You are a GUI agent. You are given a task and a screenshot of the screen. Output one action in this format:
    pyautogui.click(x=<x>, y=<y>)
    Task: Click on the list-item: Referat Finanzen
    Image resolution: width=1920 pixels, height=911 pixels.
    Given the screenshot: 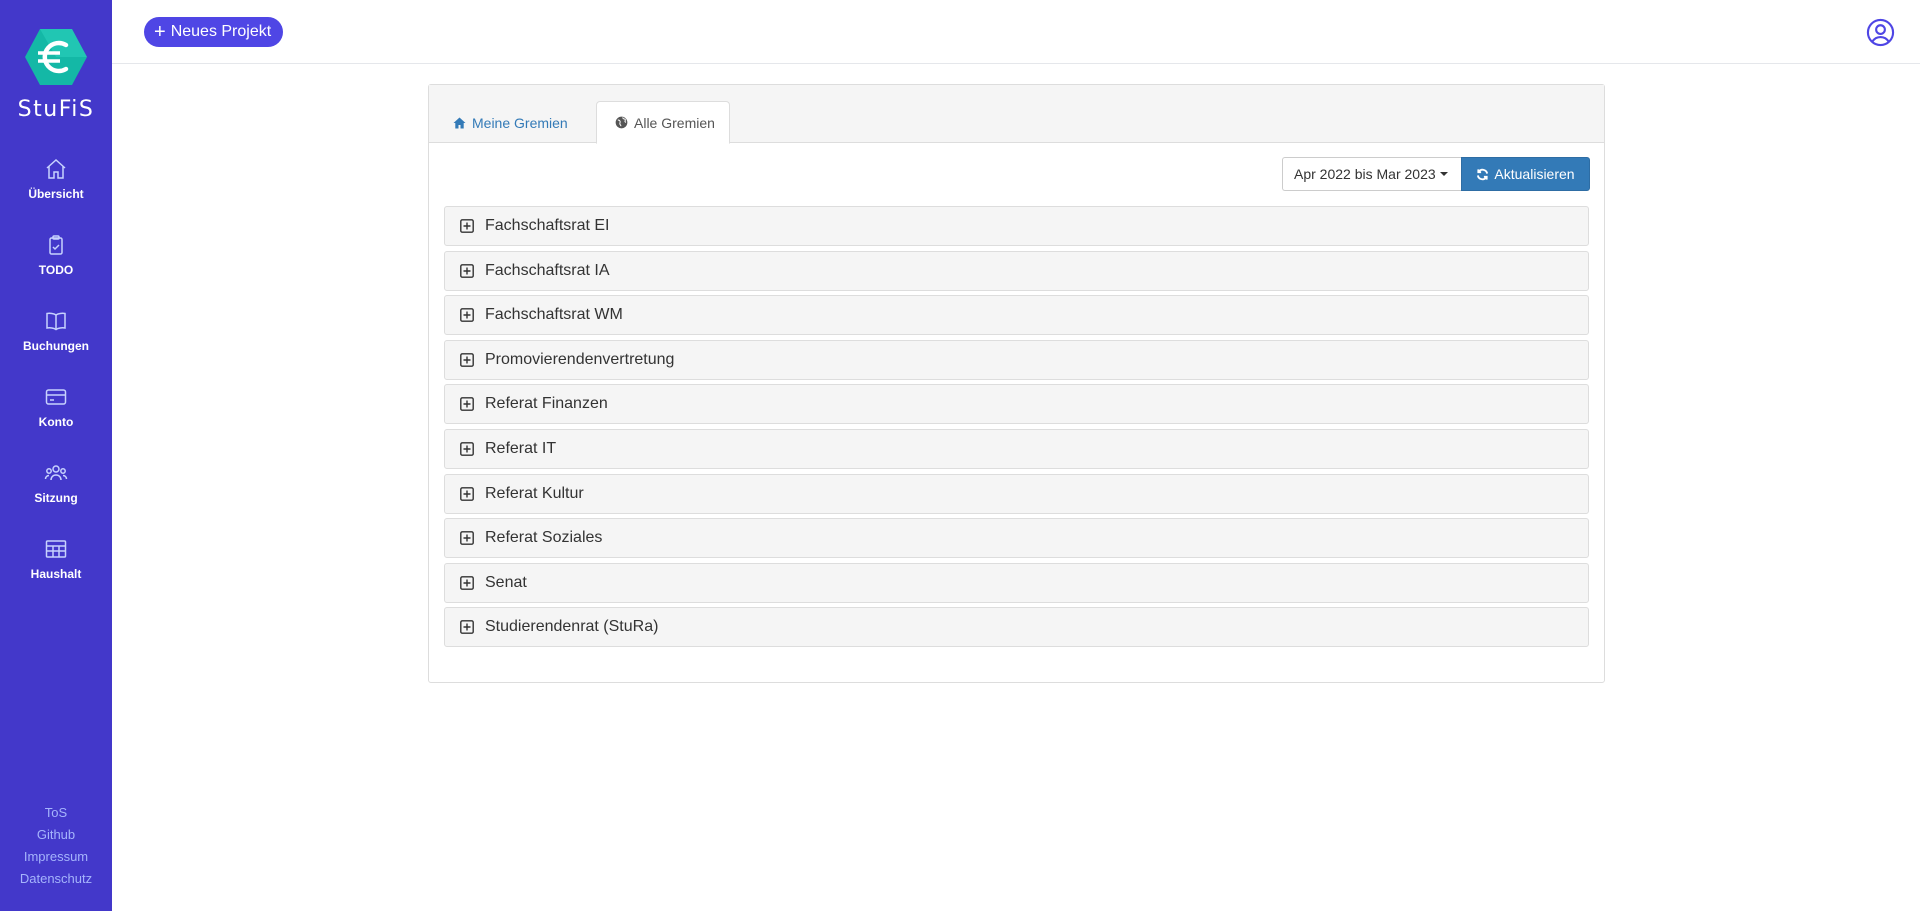 What is the action you would take?
    pyautogui.click(x=1016, y=404)
    